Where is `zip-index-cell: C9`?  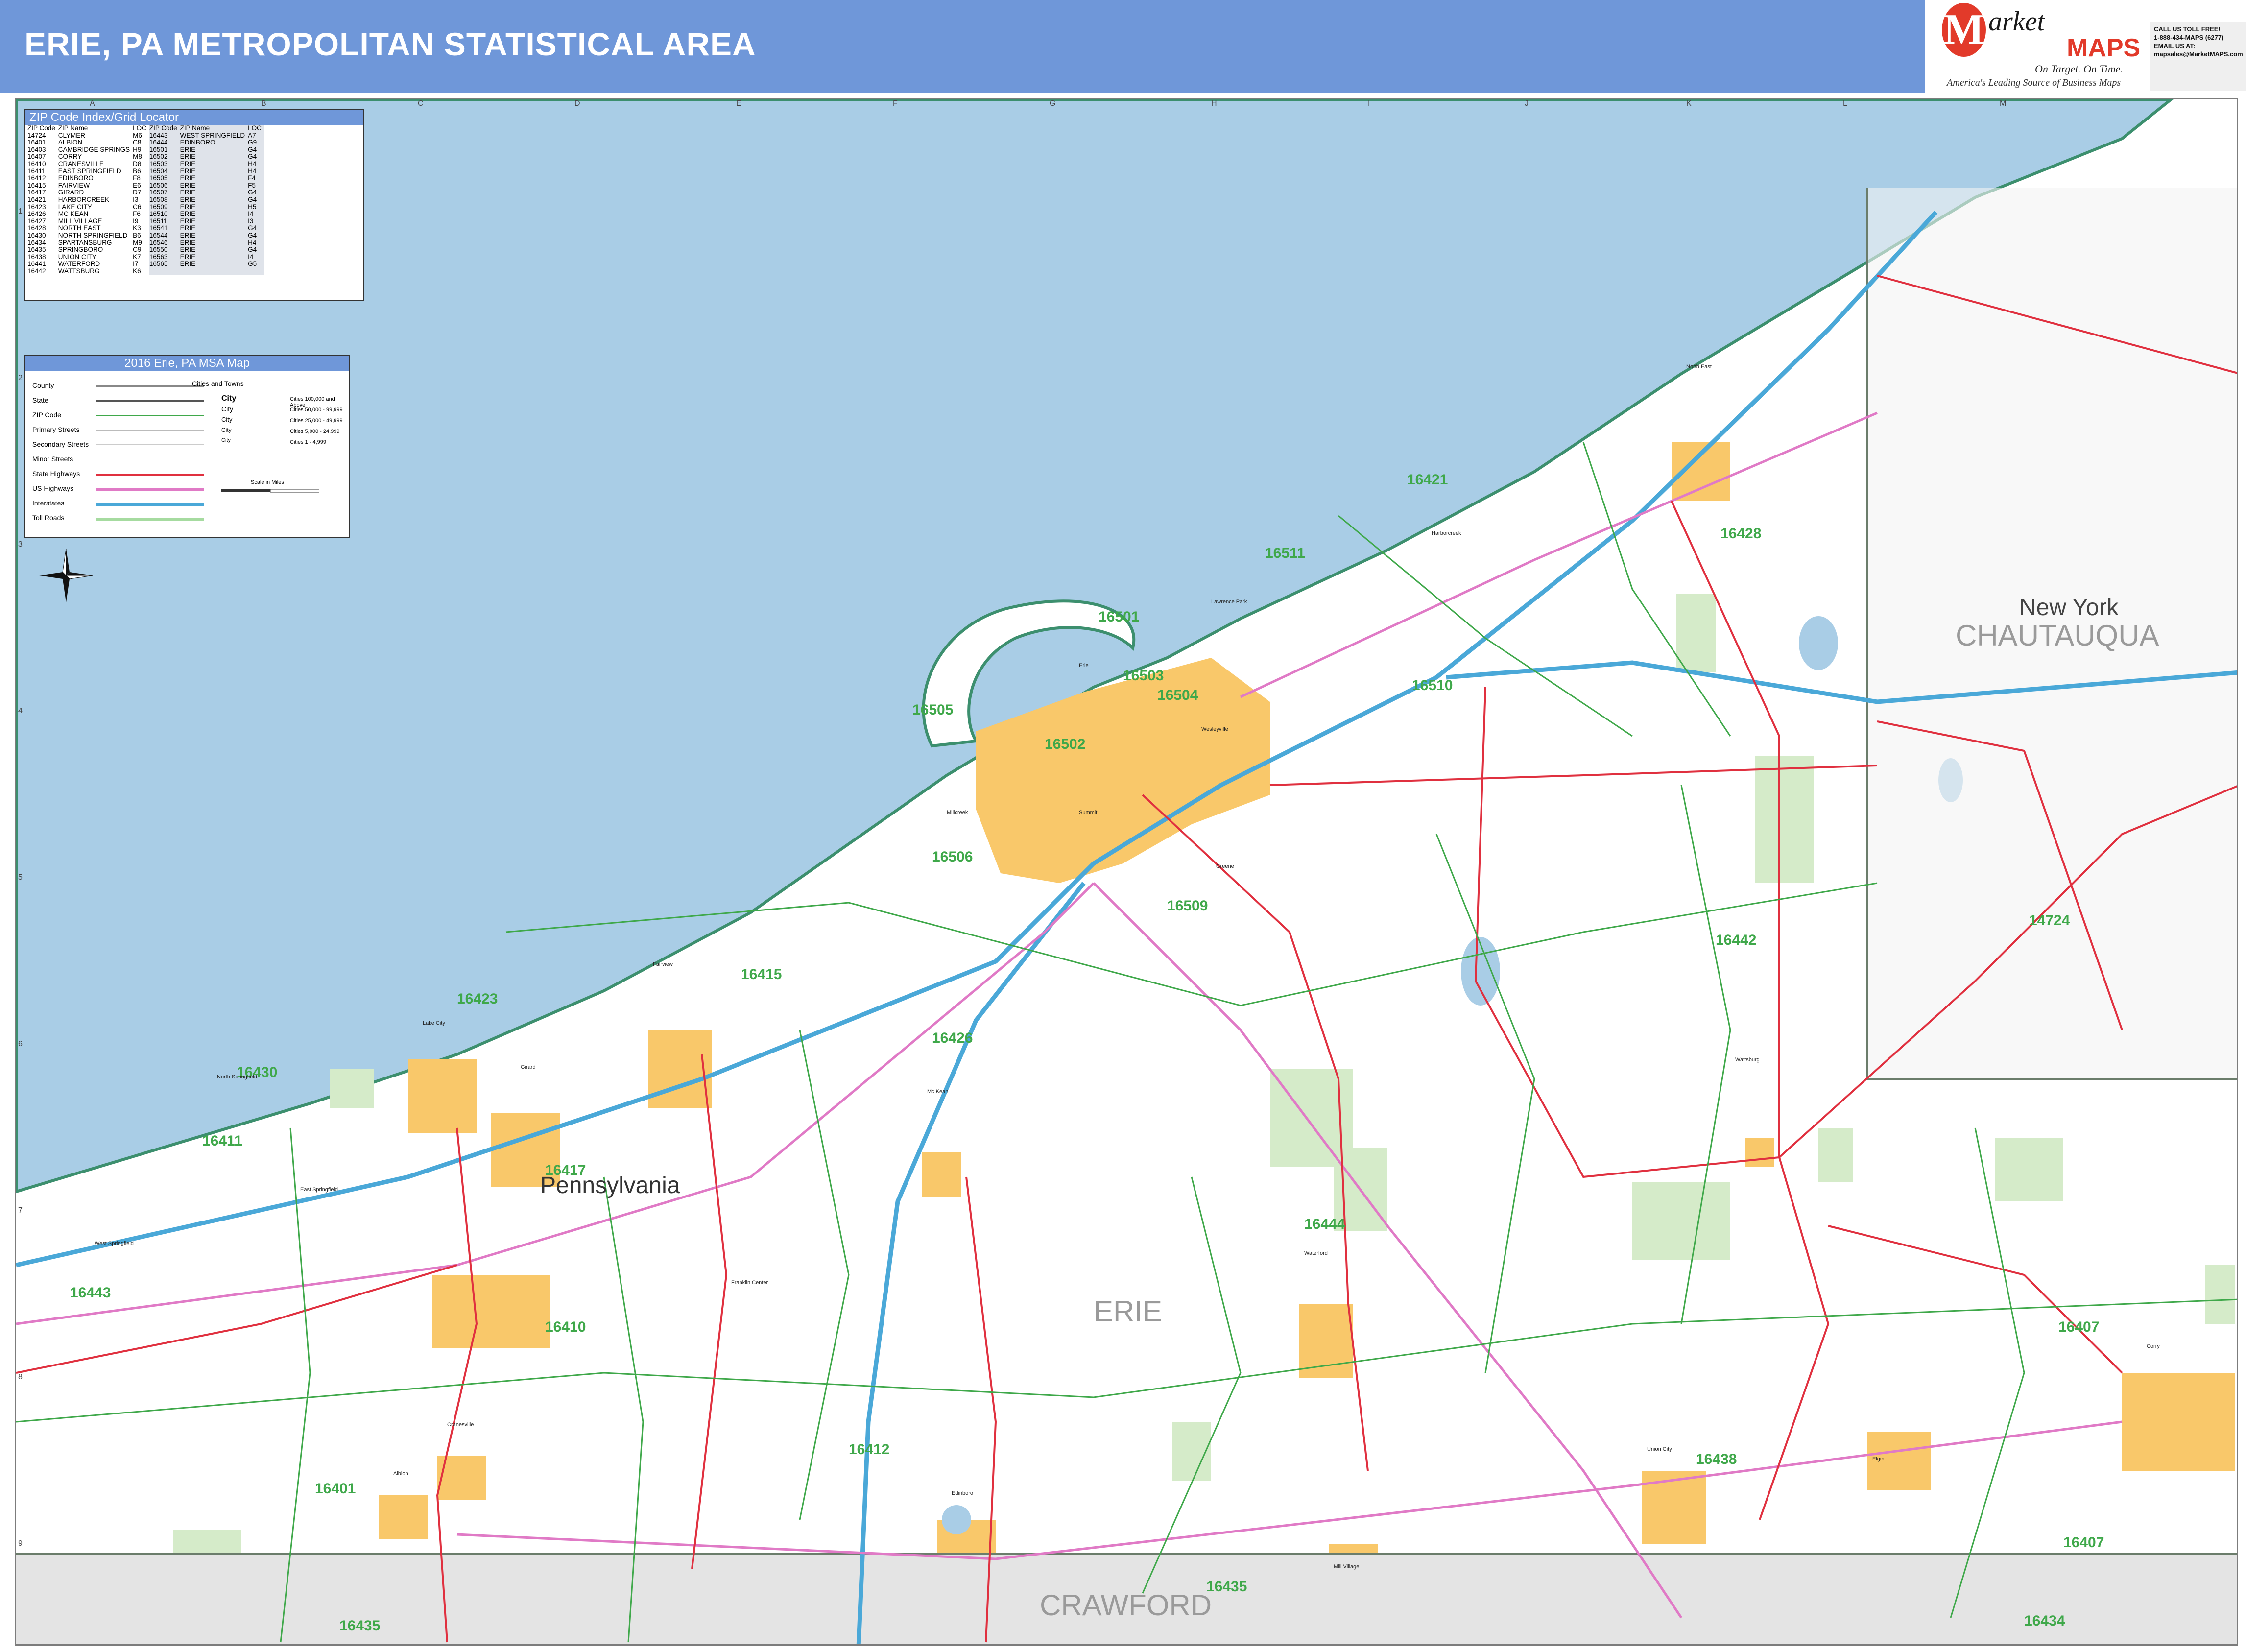 zip-index-cell: C9 is located at coordinates (137, 250).